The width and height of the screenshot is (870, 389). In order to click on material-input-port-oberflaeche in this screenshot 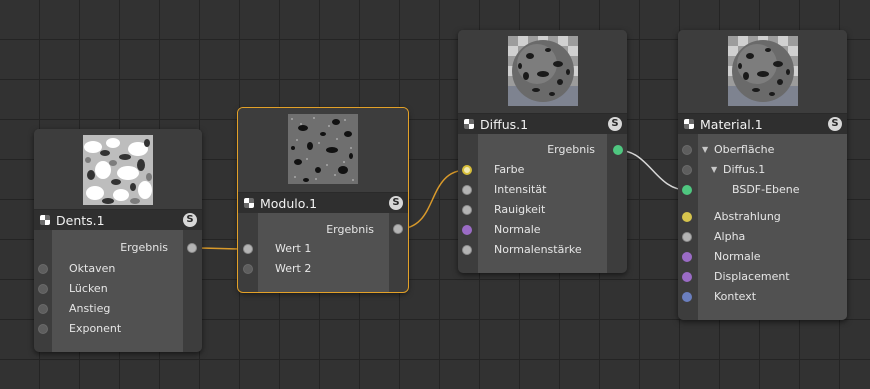, I will do `click(687, 150)`.